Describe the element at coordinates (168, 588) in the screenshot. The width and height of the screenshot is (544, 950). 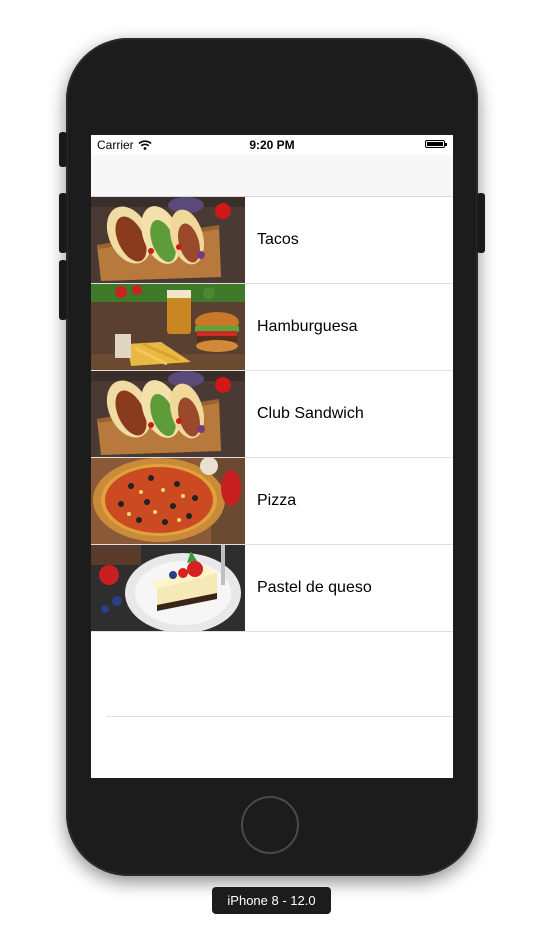
I see `cheesecake-image` at that location.